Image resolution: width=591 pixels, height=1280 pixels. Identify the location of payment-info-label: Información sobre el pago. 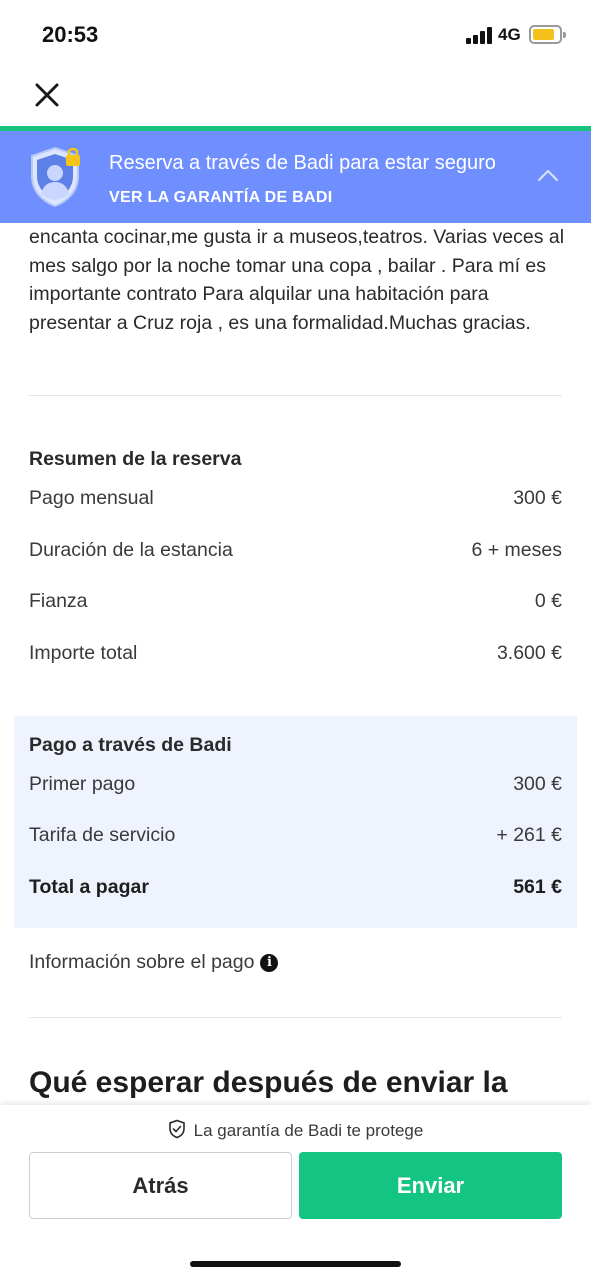
(142, 962).